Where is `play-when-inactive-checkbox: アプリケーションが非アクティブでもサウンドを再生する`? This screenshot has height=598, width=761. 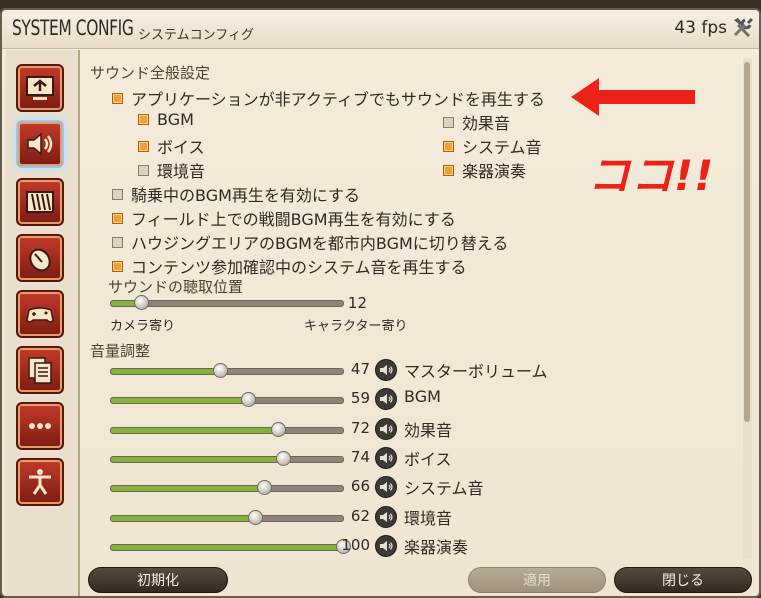
play-when-inactive-checkbox: アプリケーションが非アクティブでもサウンドを再生する is located at coordinates (328, 98).